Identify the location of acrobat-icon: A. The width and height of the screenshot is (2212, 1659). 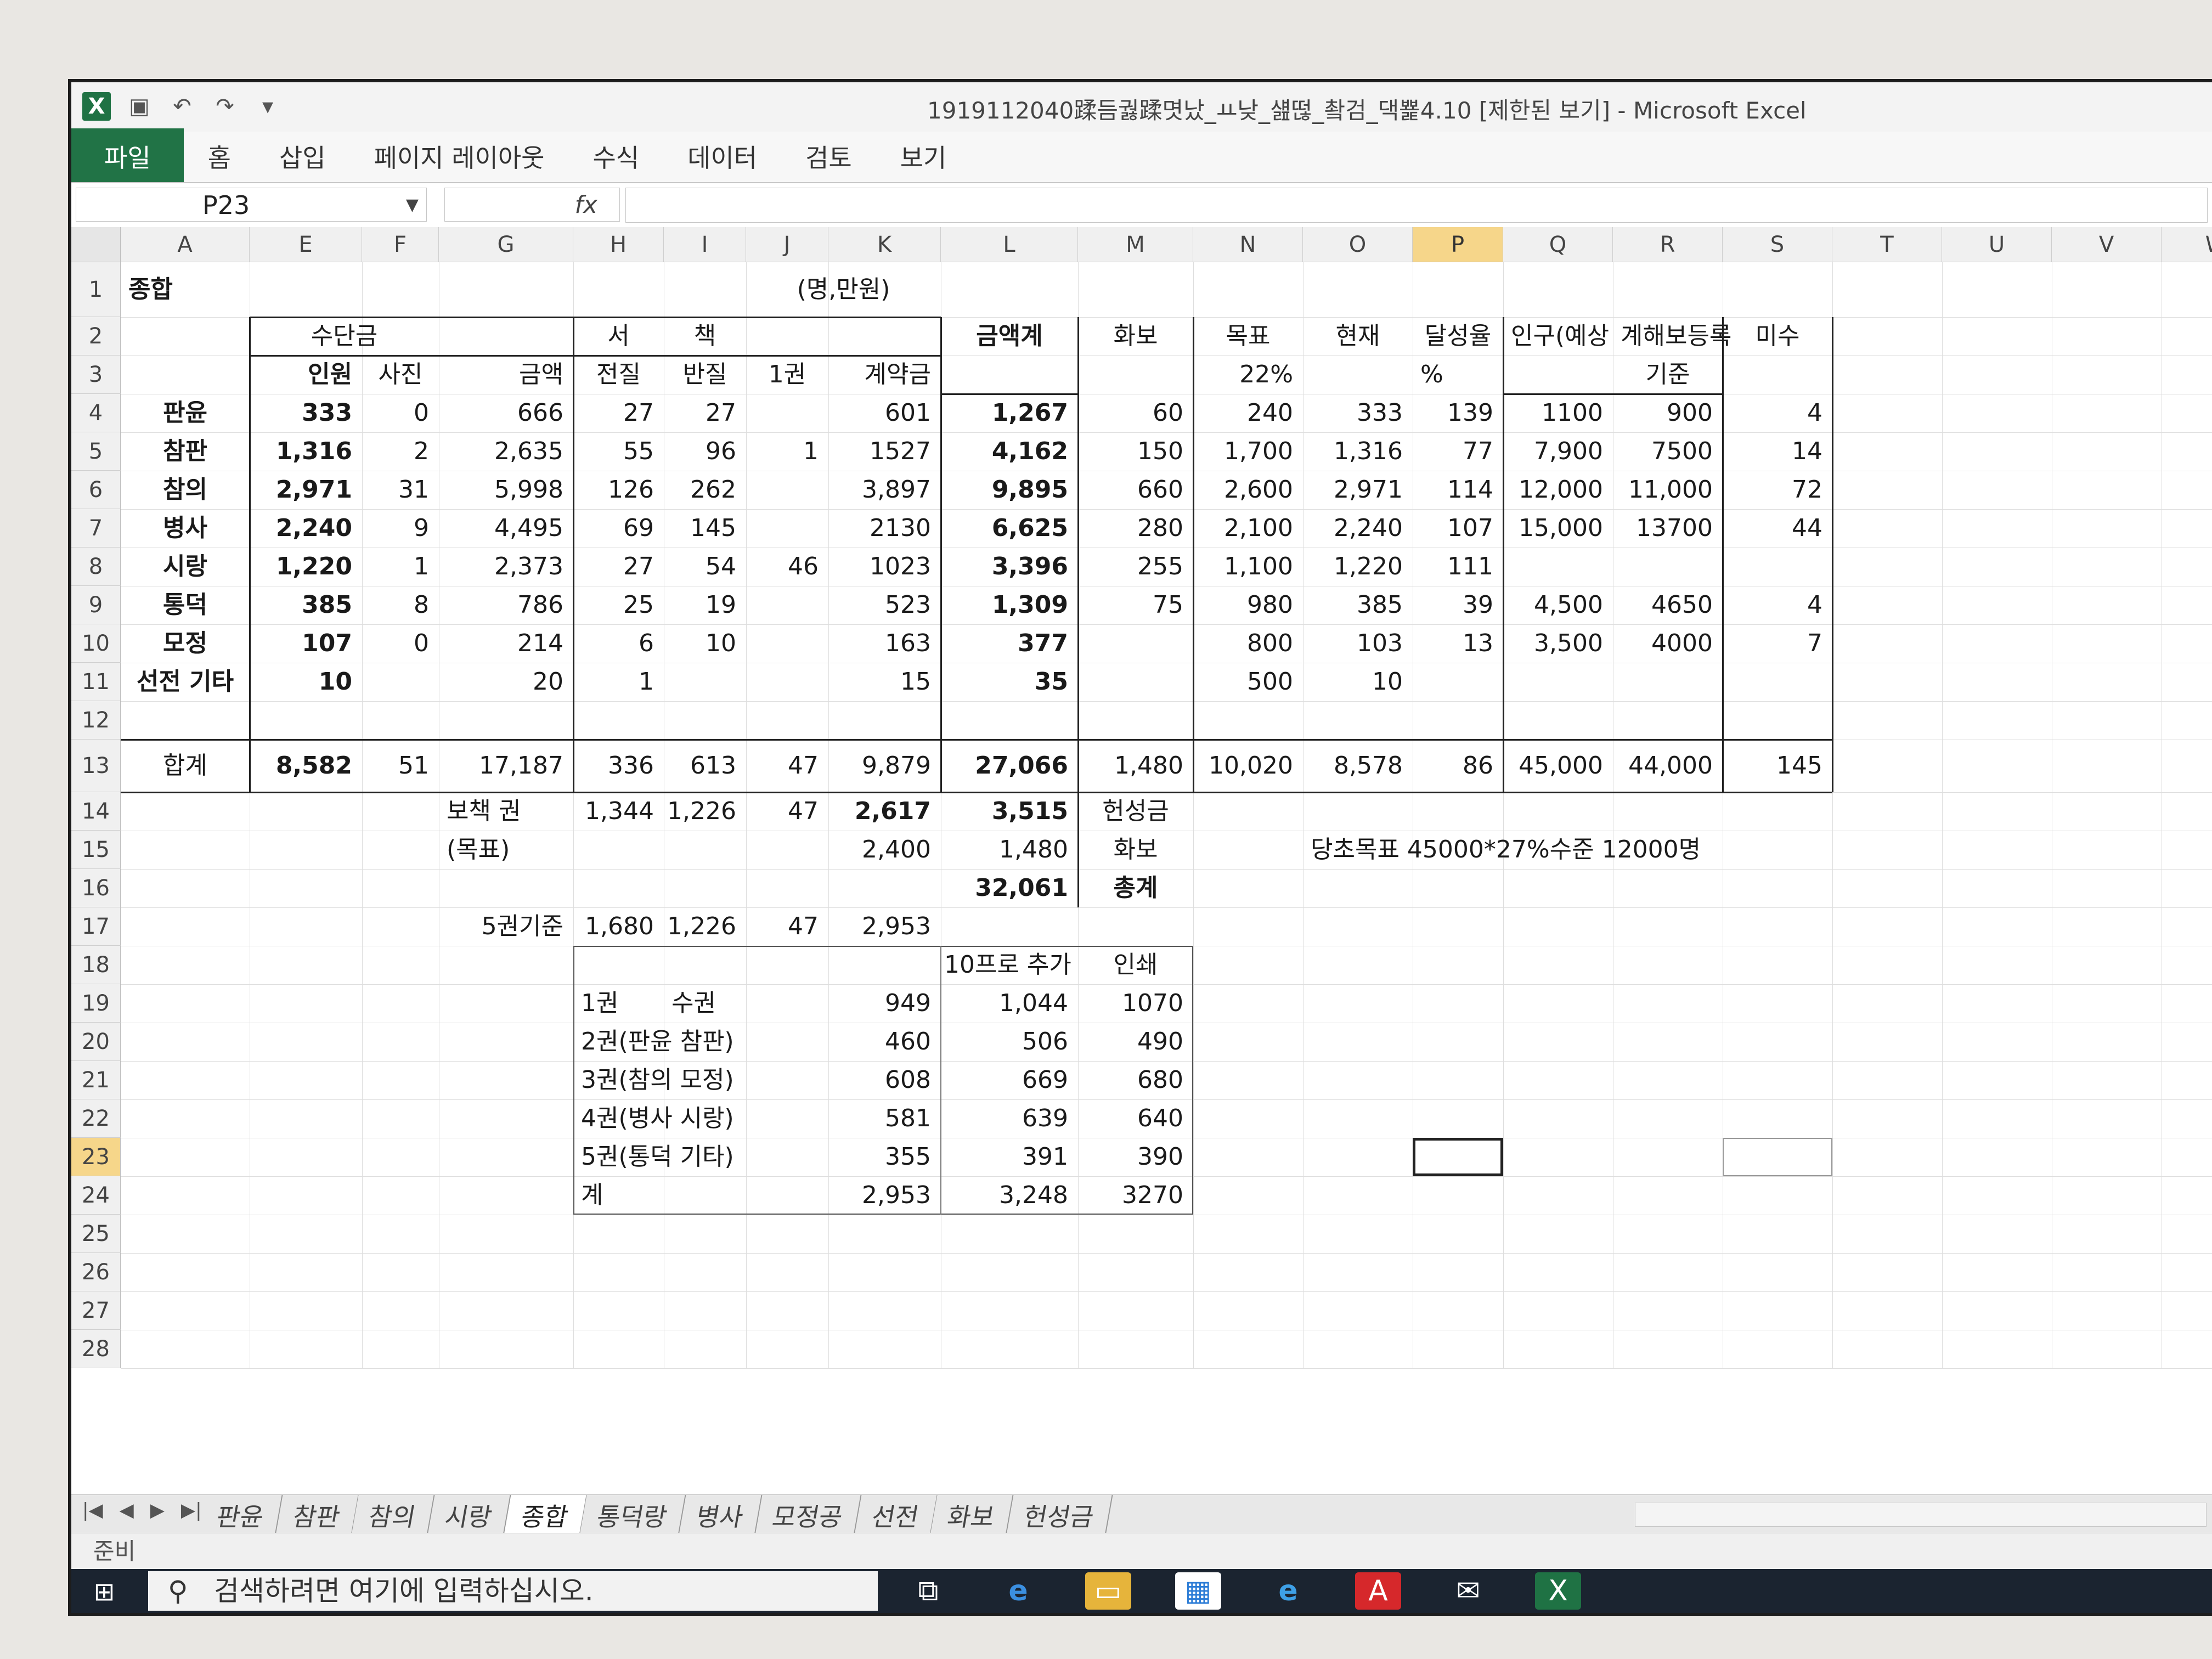
(1378, 1591).